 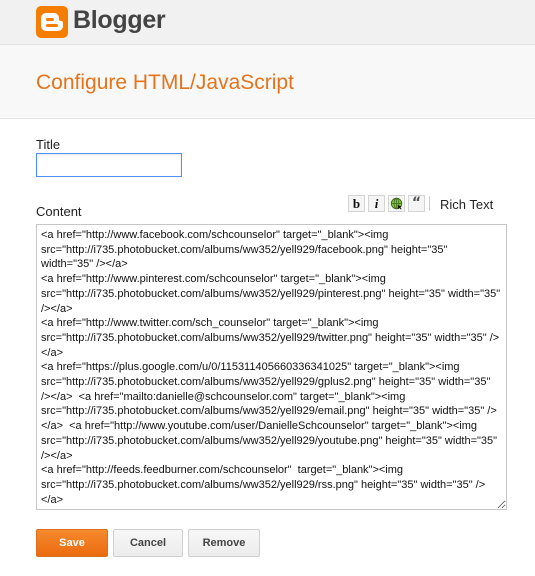 What do you see at coordinates (267, 22) in the screenshot?
I see `top-bar: Blogger` at bounding box center [267, 22].